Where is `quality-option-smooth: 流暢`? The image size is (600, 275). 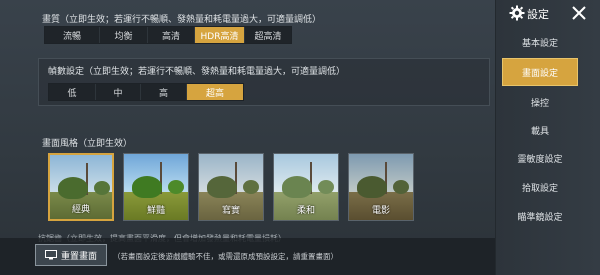
quality-option-smooth: 流暢 is located at coordinates (72, 35).